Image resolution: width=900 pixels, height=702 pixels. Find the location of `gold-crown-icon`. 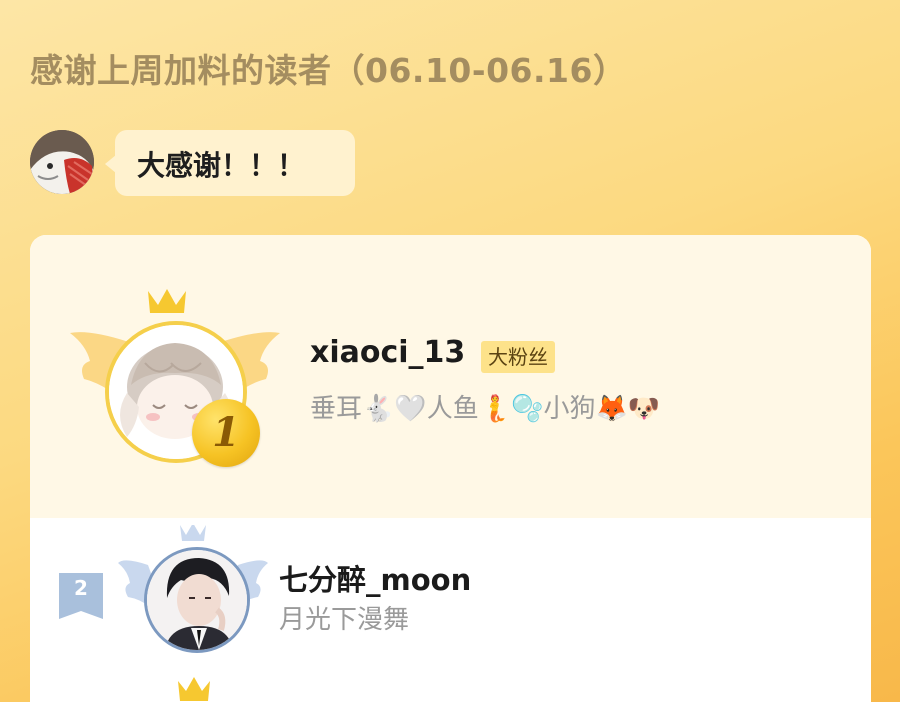

gold-crown-icon is located at coordinates (194, 689).